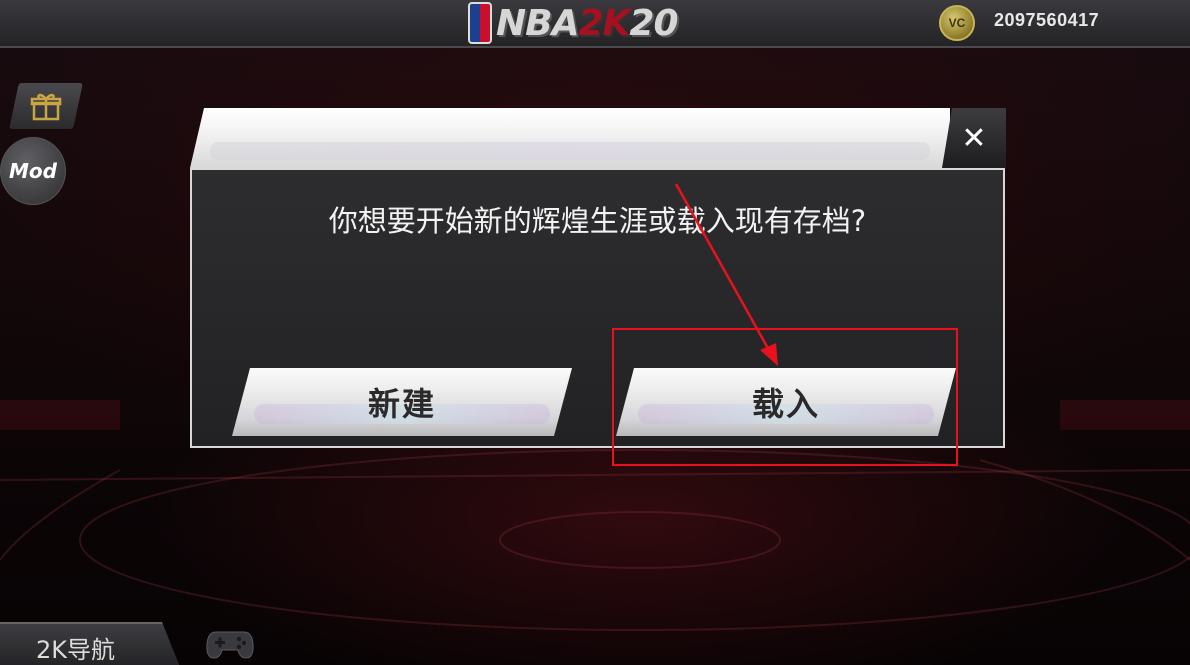 This screenshot has width=1190, height=665. What do you see at coordinates (597, 221) in the screenshot?
I see `dialog-message: 你想要开始新的辉煌生涯或载入现有存档?` at bounding box center [597, 221].